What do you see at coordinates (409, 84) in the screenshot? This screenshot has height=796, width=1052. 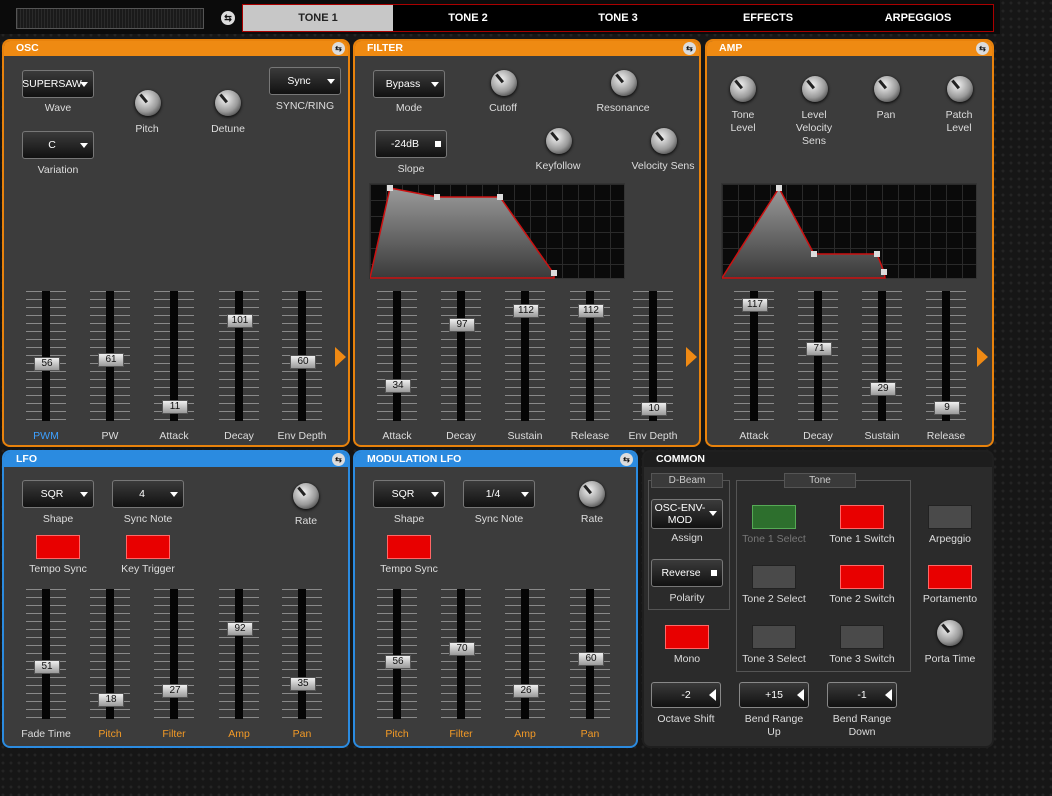 I see `mode-dropdown: Bypass` at bounding box center [409, 84].